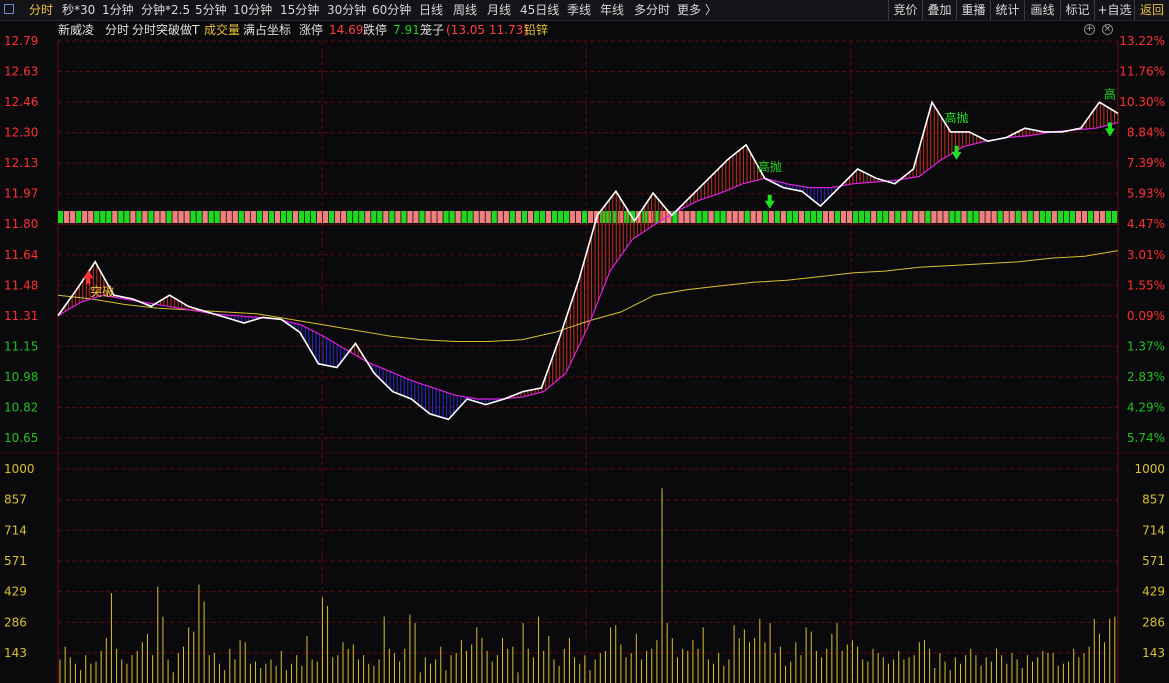  What do you see at coordinates (406, 30) in the screenshot?
I see `limit-down-value: 7.91` at bounding box center [406, 30].